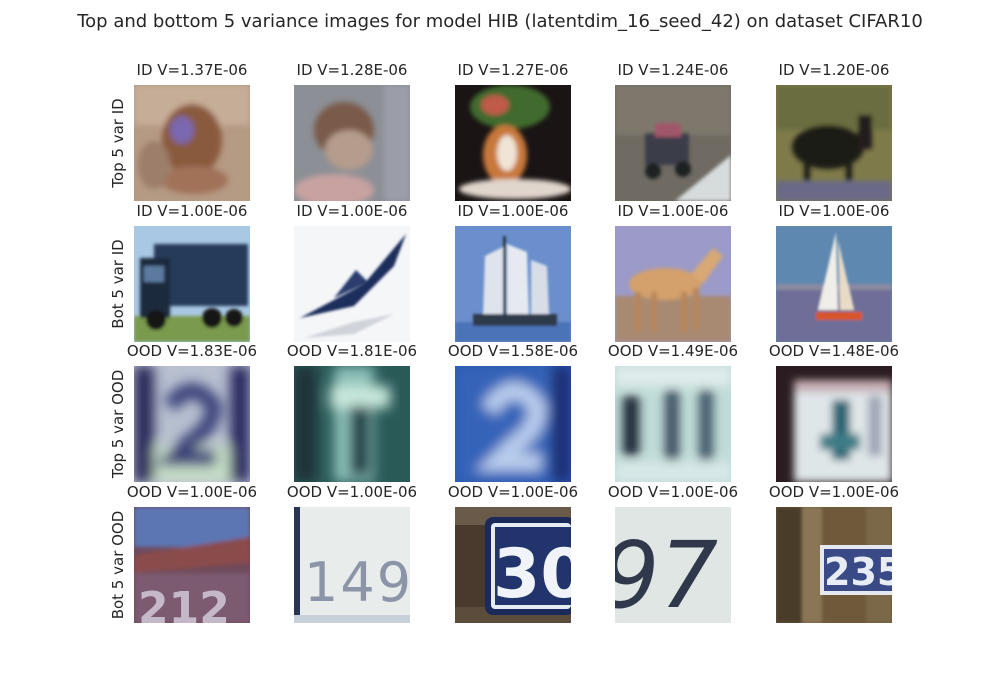 The height and width of the screenshot is (700, 1000). Describe the element at coordinates (673, 143) in the screenshot. I see `jeep-thumbnail` at that location.